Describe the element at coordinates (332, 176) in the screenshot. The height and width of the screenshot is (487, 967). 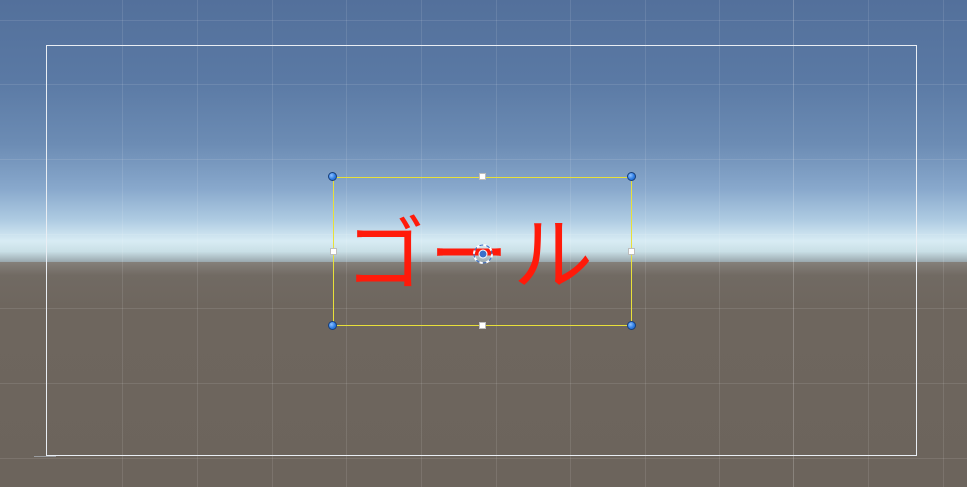
I see `corner-handle-top-left` at that location.